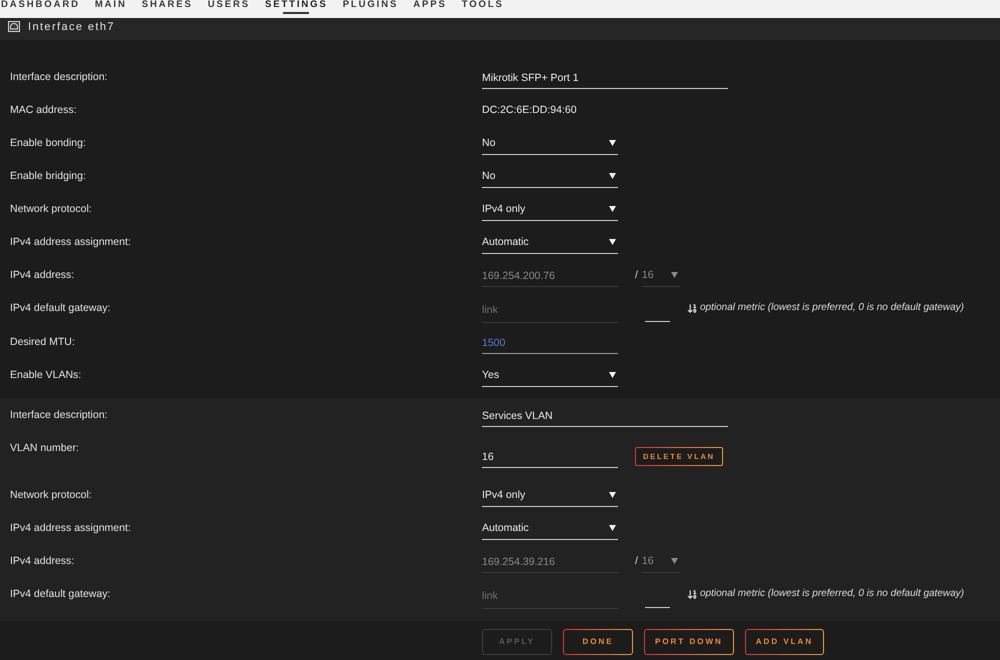 Image resolution: width=1000 pixels, height=660 pixels. What do you see at coordinates (550, 457) in the screenshot?
I see `vlan-number-input: 16` at bounding box center [550, 457].